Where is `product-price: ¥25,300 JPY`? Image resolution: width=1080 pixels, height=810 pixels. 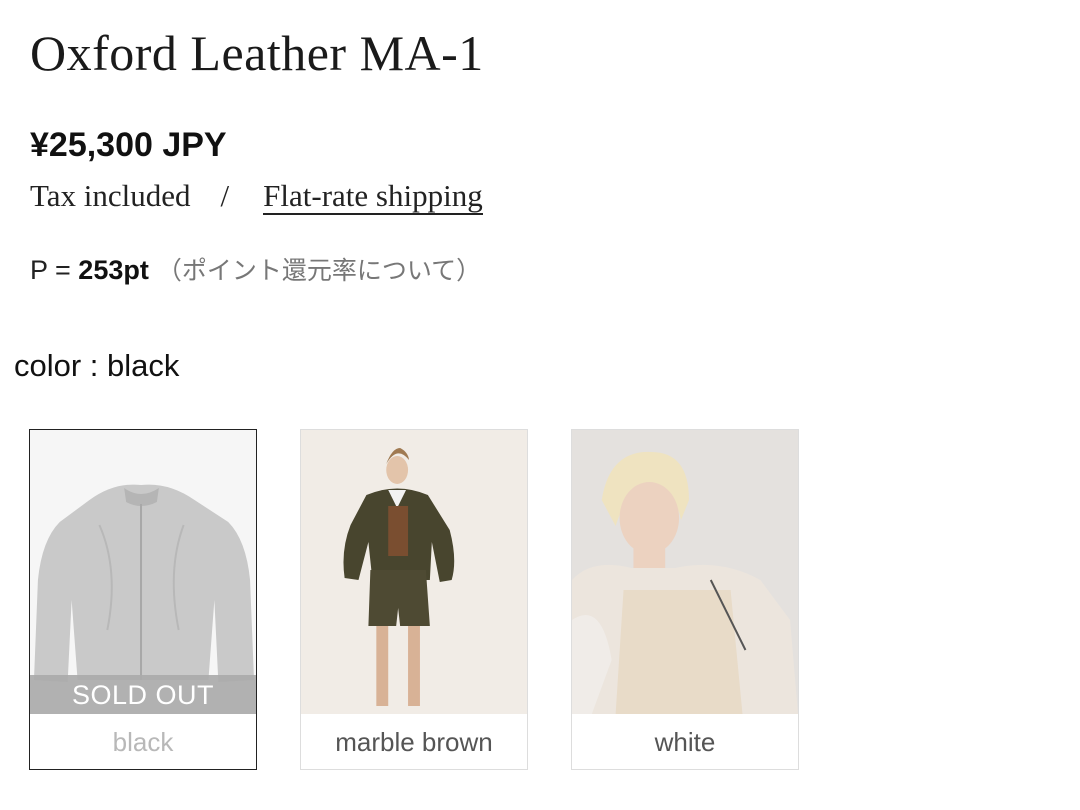 product-price: ¥25,300 JPY is located at coordinates (128, 145).